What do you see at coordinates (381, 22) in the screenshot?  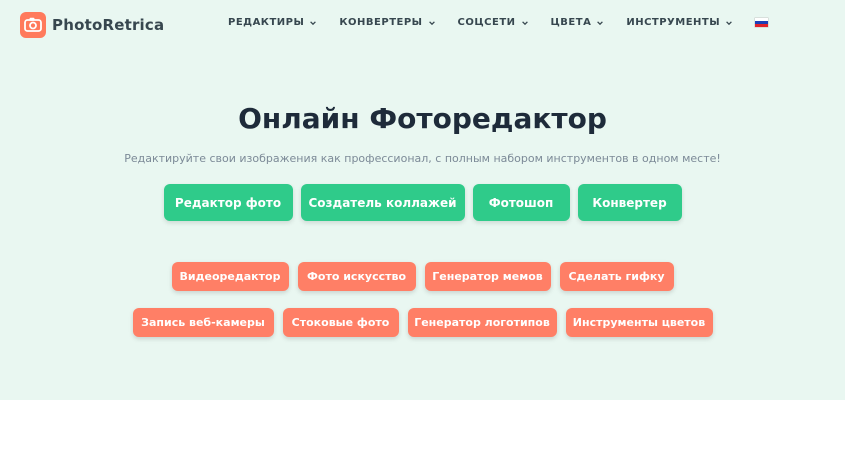 I see `nav-item-label: КОНВЕРТЕРЫ` at bounding box center [381, 22].